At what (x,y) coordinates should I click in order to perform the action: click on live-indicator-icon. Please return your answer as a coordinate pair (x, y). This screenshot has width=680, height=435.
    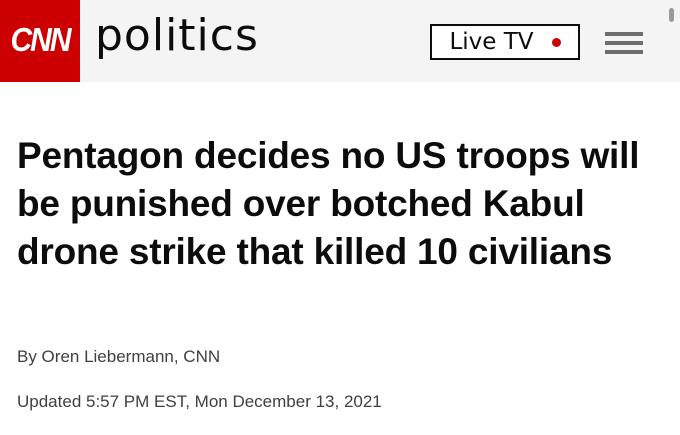
    Looking at the image, I should click on (556, 42).